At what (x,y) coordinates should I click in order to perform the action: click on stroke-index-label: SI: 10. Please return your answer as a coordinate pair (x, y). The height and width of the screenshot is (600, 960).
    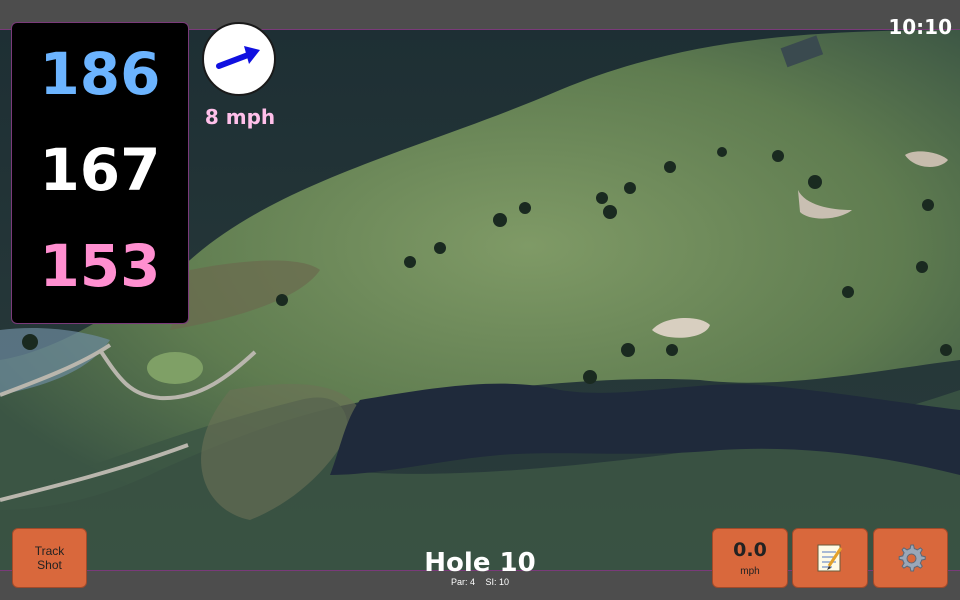
    Looking at the image, I should click on (497, 582).